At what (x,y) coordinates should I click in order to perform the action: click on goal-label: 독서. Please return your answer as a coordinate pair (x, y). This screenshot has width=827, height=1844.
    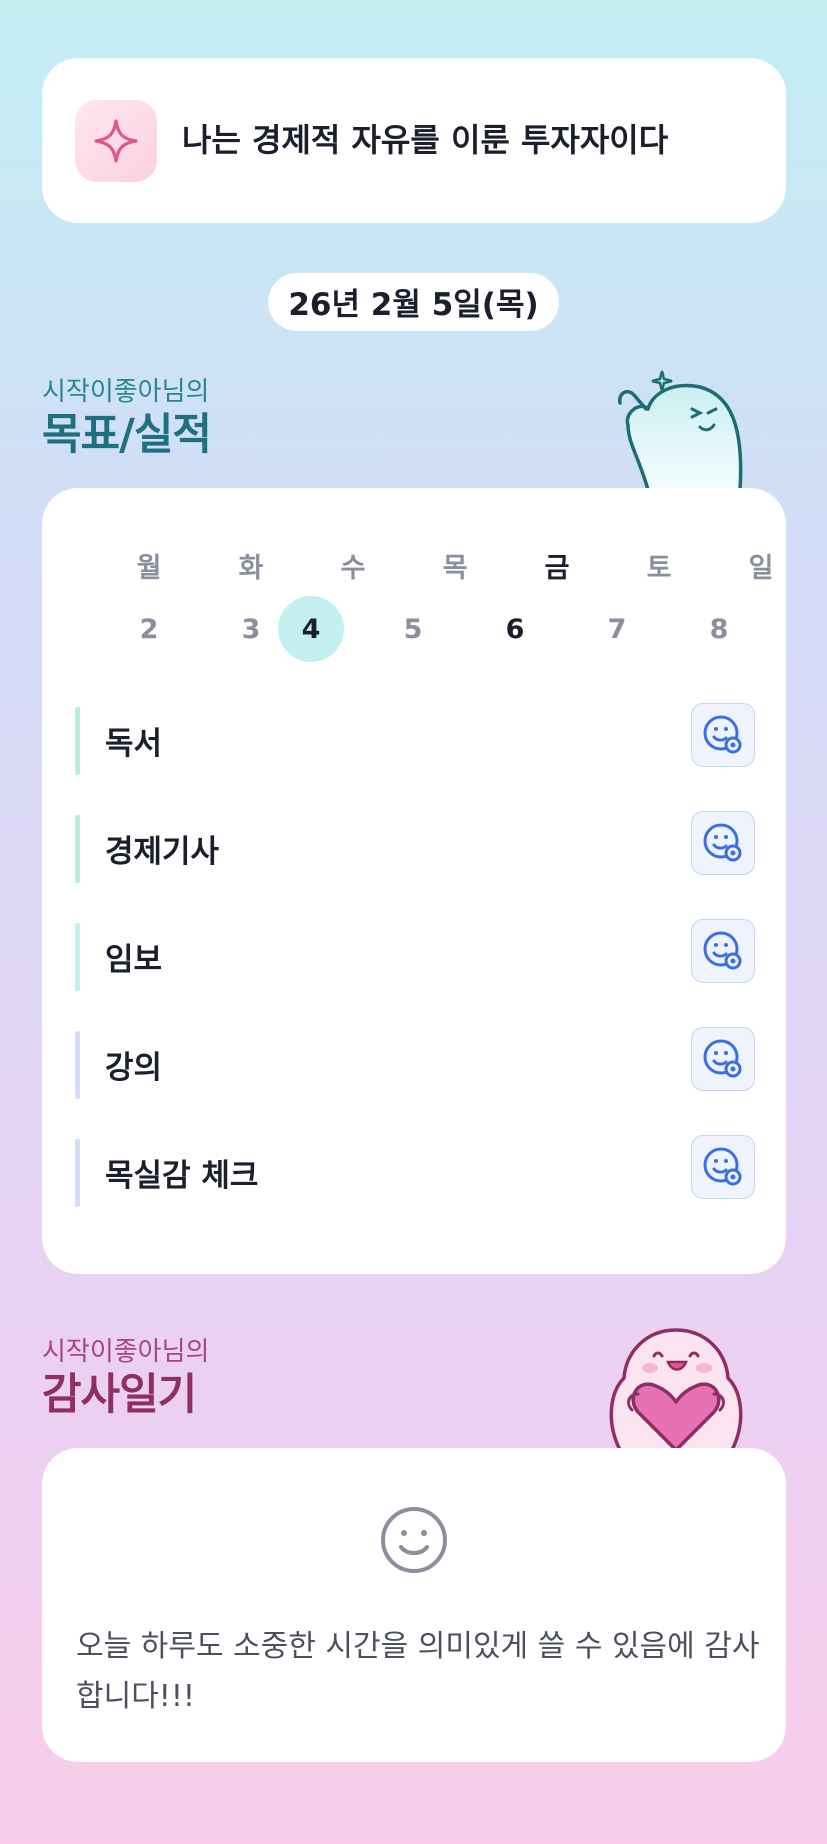
    Looking at the image, I should click on (134, 744).